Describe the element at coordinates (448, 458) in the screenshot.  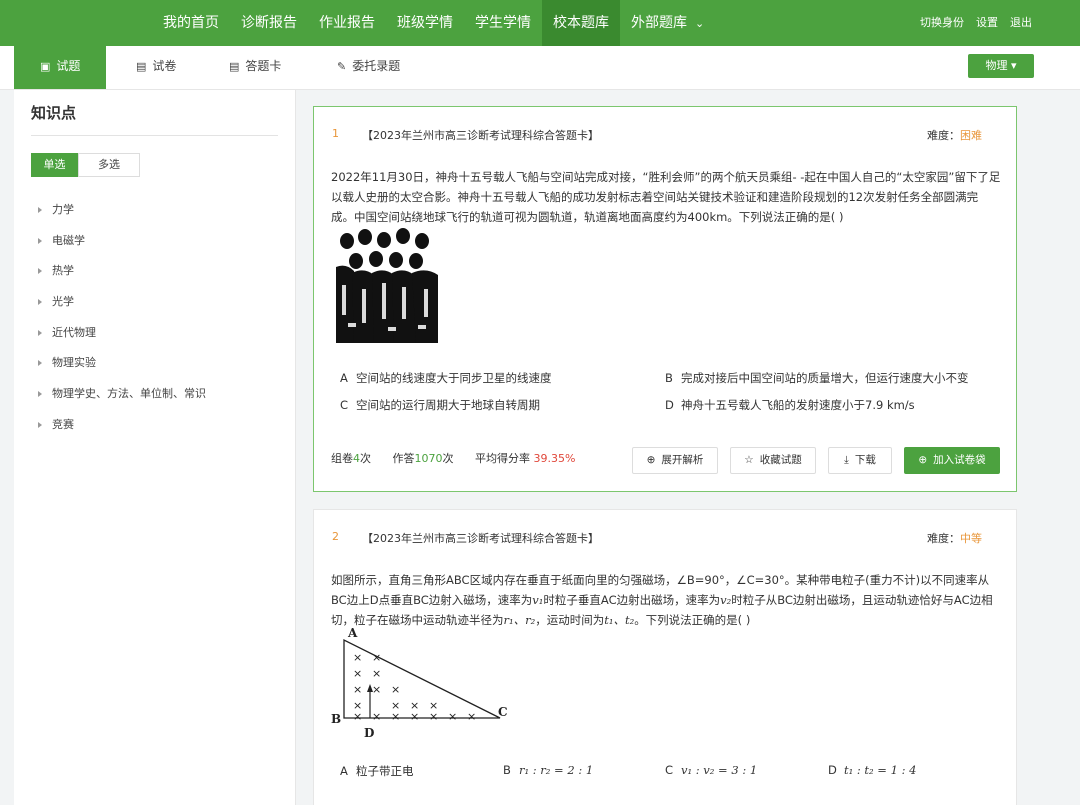
I see `answer-suffix: 次` at that location.